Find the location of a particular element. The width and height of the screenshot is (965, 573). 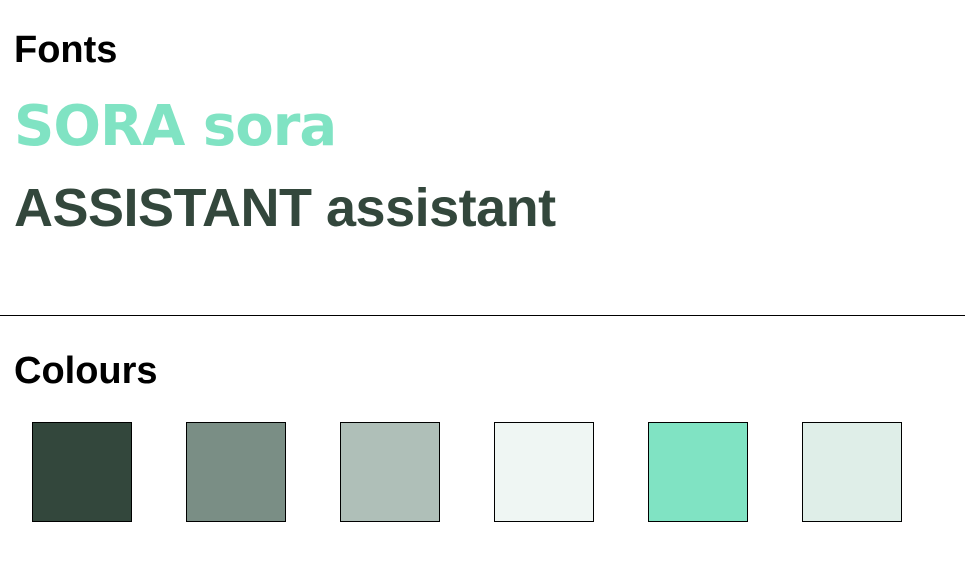

colour-swatch-mint is located at coordinates (698, 472).